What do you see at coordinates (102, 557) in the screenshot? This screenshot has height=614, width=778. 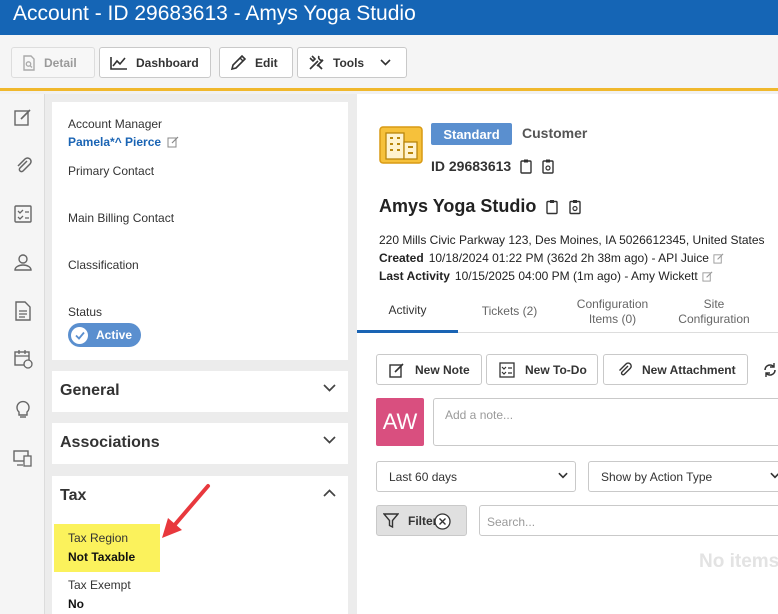 I see `tax-region-value: Not Taxable` at bounding box center [102, 557].